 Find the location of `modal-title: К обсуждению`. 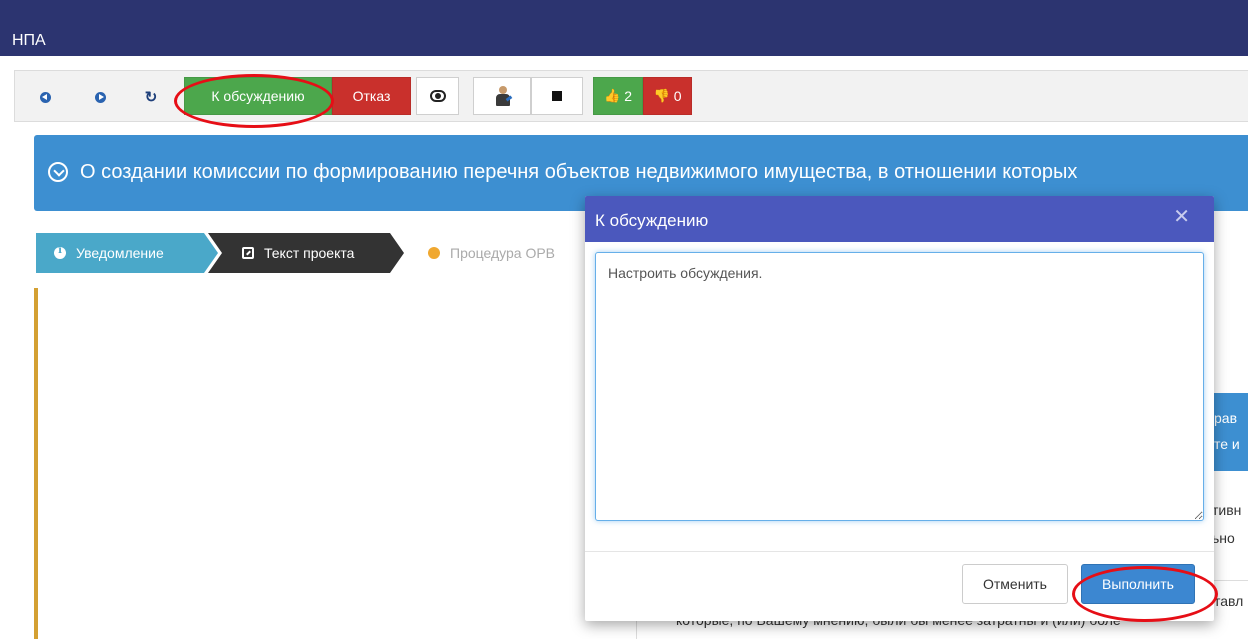

modal-title: К обсуждению is located at coordinates (652, 220).